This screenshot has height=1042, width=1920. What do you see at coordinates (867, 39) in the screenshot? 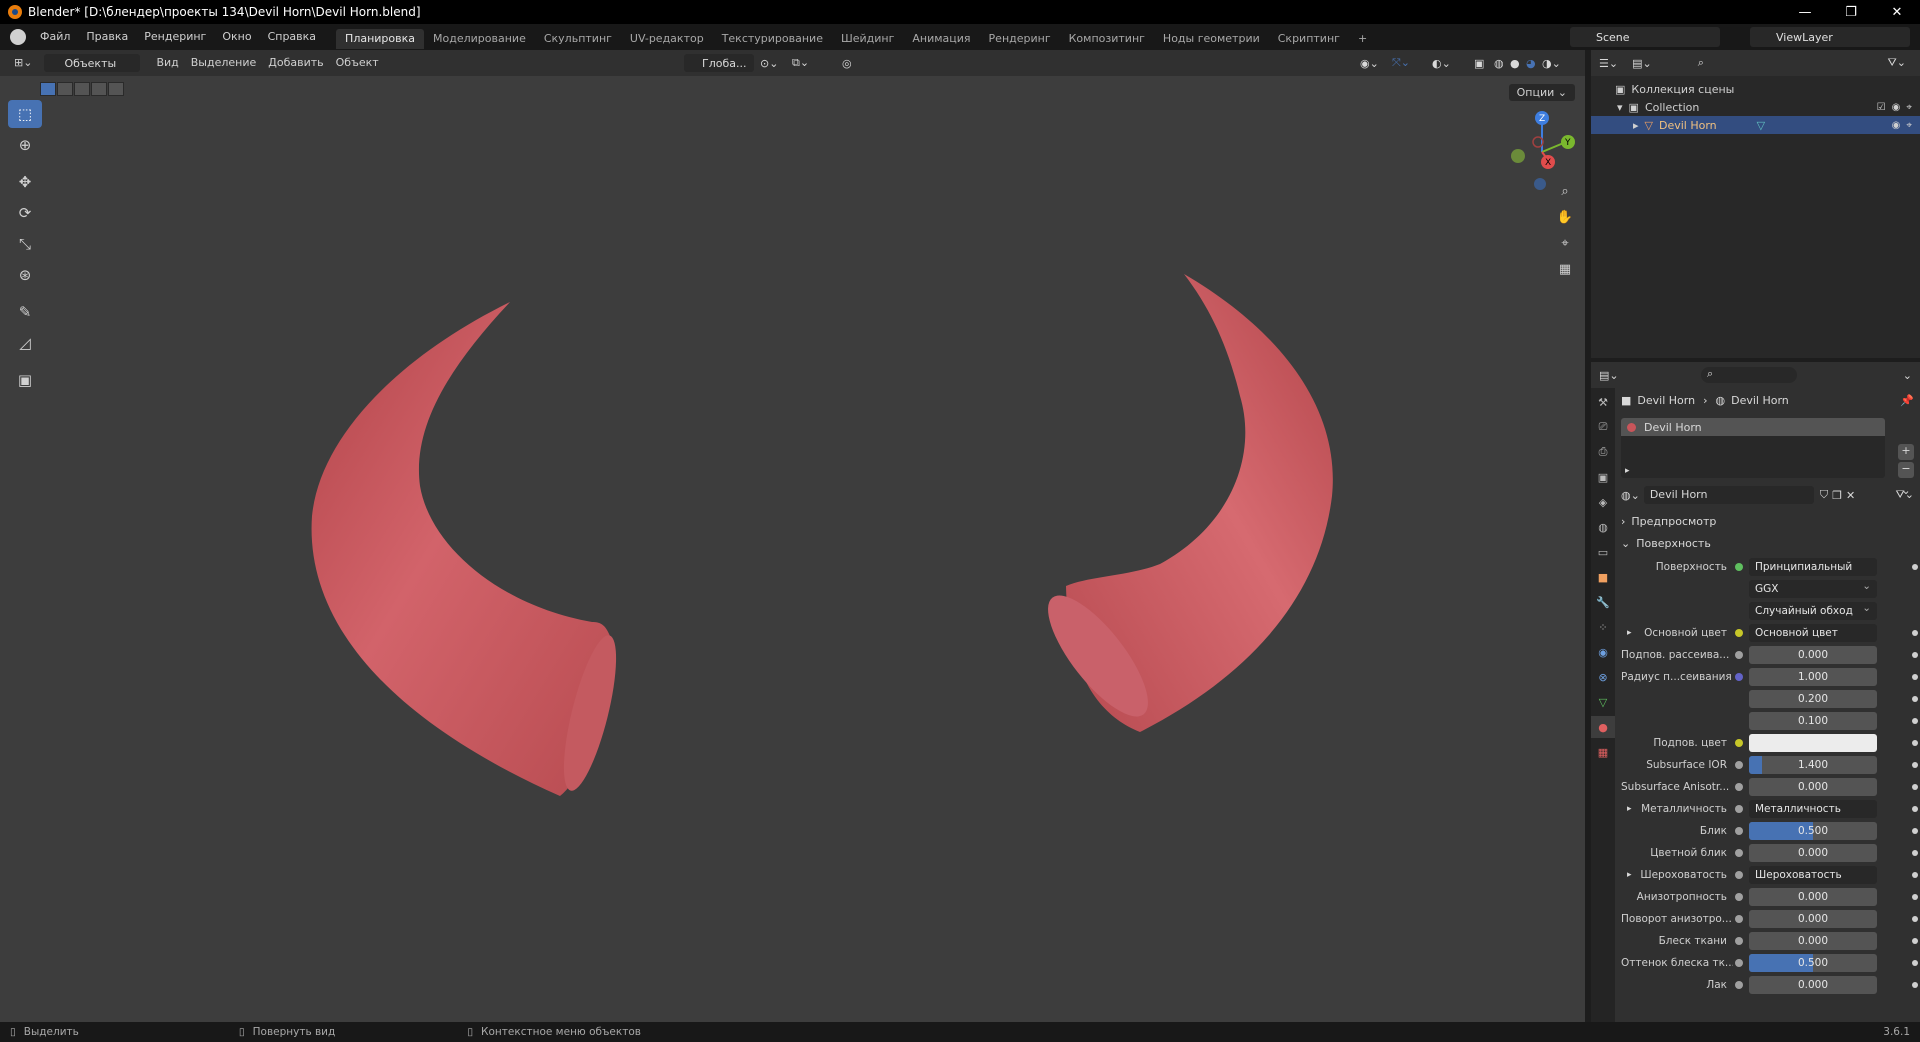
I see `tab-shading: Шейдинг` at bounding box center [867, 39].